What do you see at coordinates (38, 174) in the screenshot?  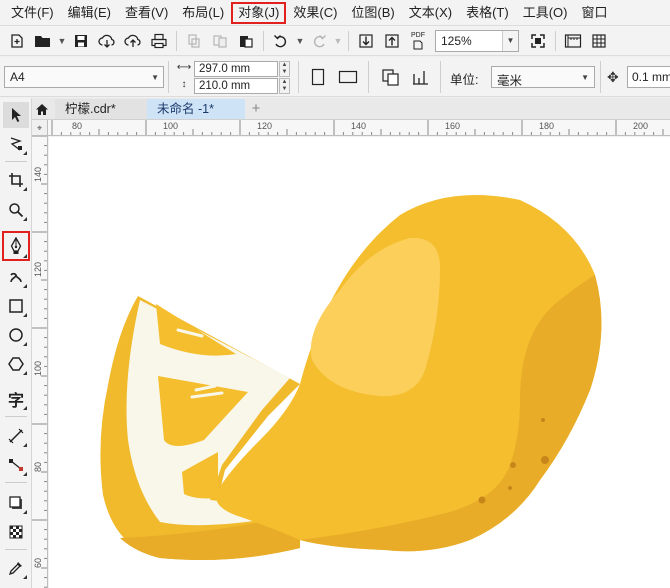 I see `ruler-label: 140` at bounding box center [38, 174].